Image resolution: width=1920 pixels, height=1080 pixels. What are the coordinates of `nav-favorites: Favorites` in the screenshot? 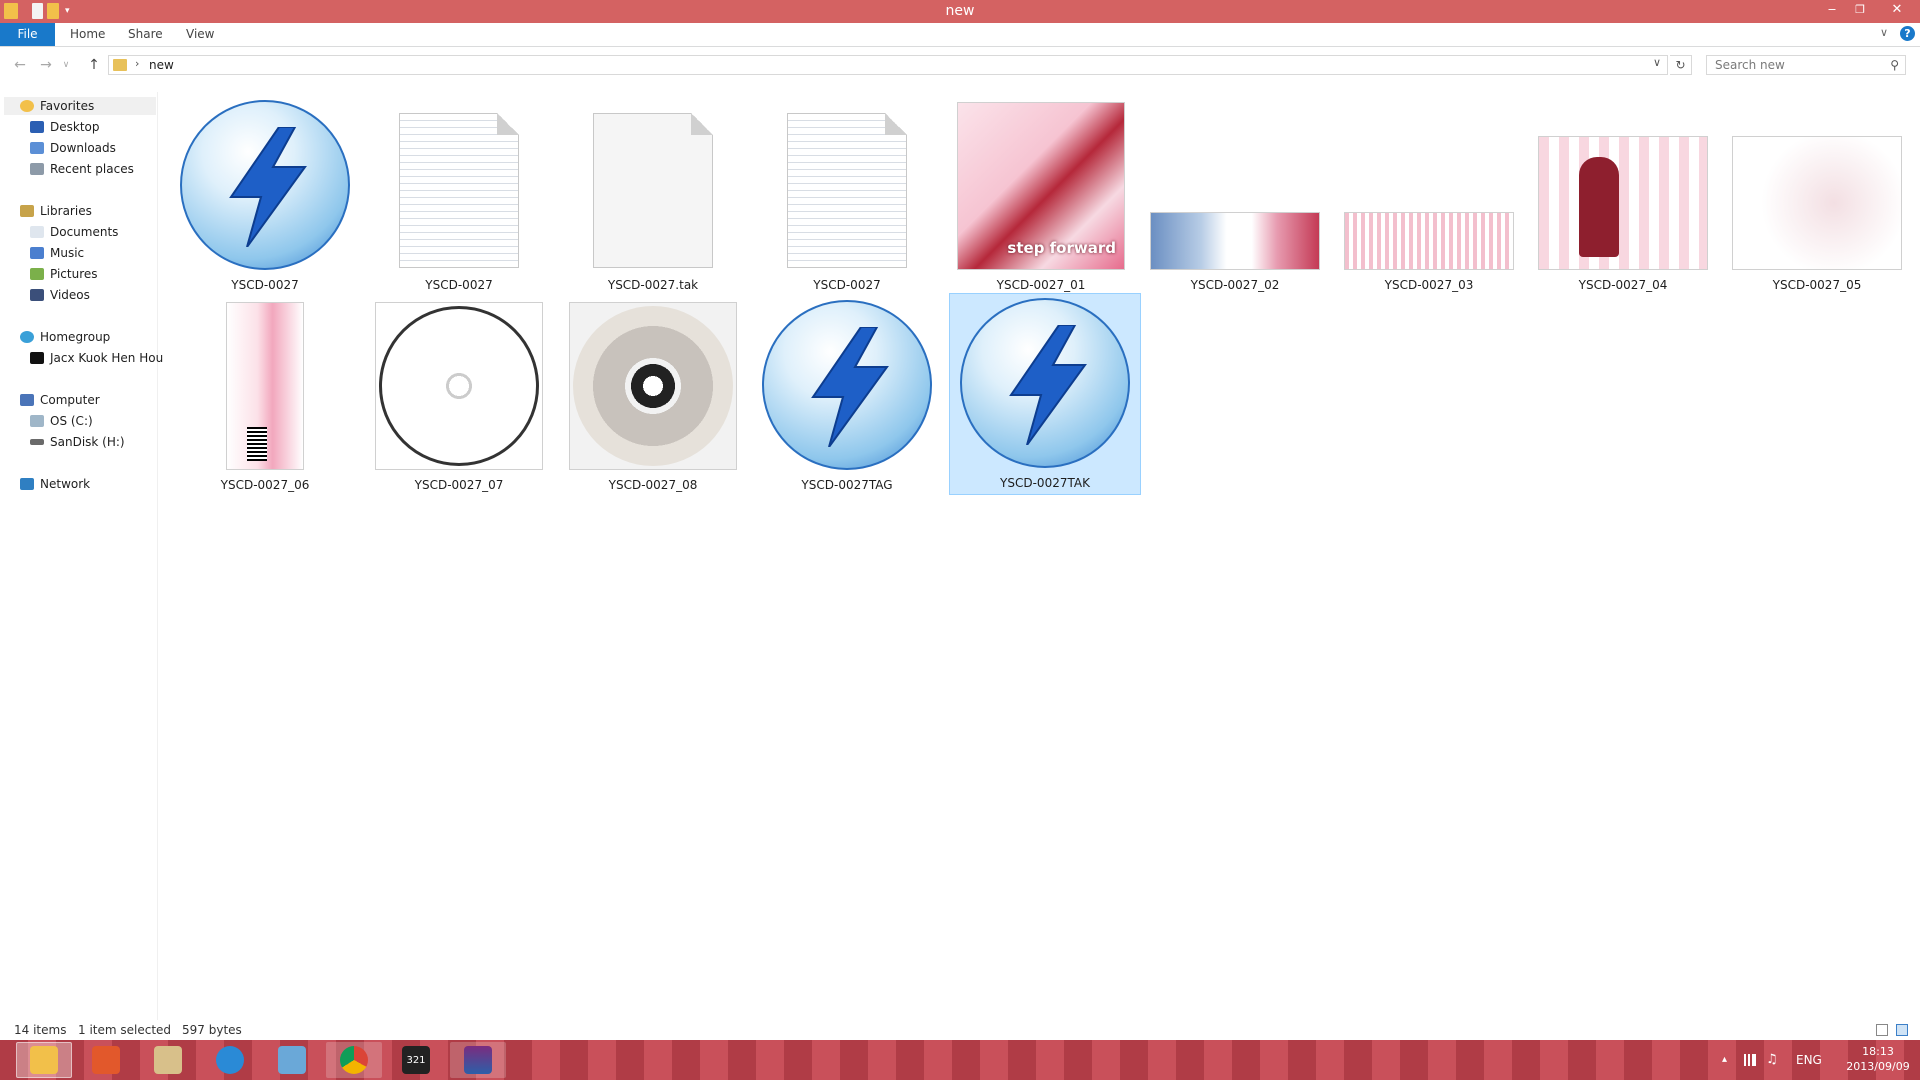 It's located at (80, 106).